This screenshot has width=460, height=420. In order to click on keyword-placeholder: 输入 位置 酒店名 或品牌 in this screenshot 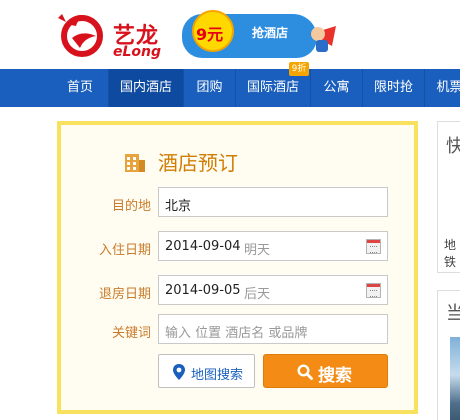, I will do `click(236, 333)`.